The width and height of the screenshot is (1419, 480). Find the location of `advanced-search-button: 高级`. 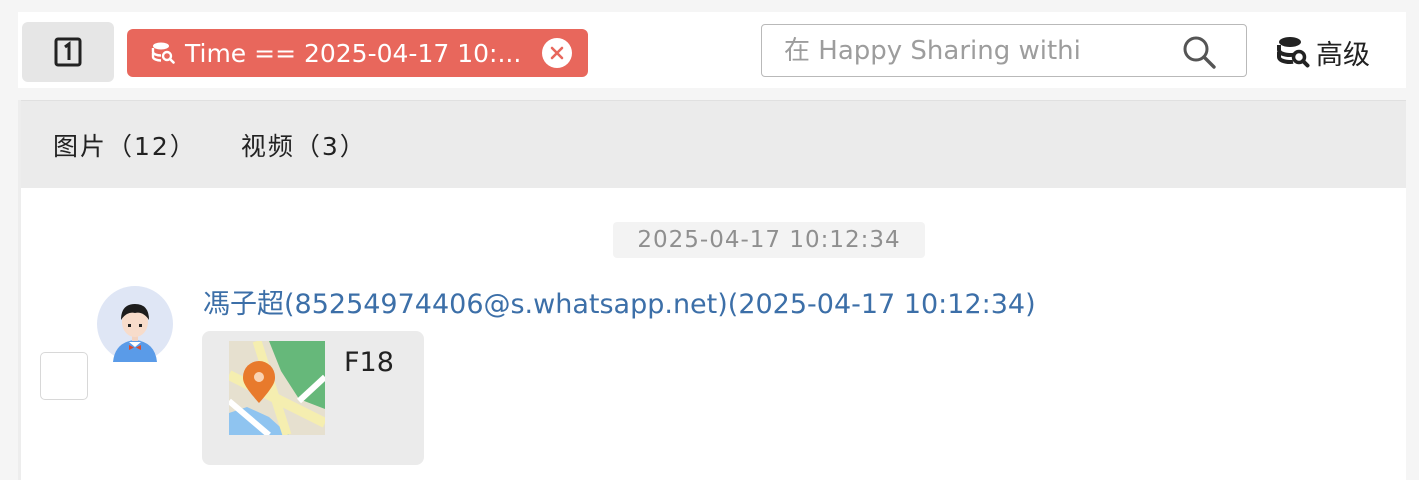

advanced-search-button: 高级 is located at coordinates (1323, 52).